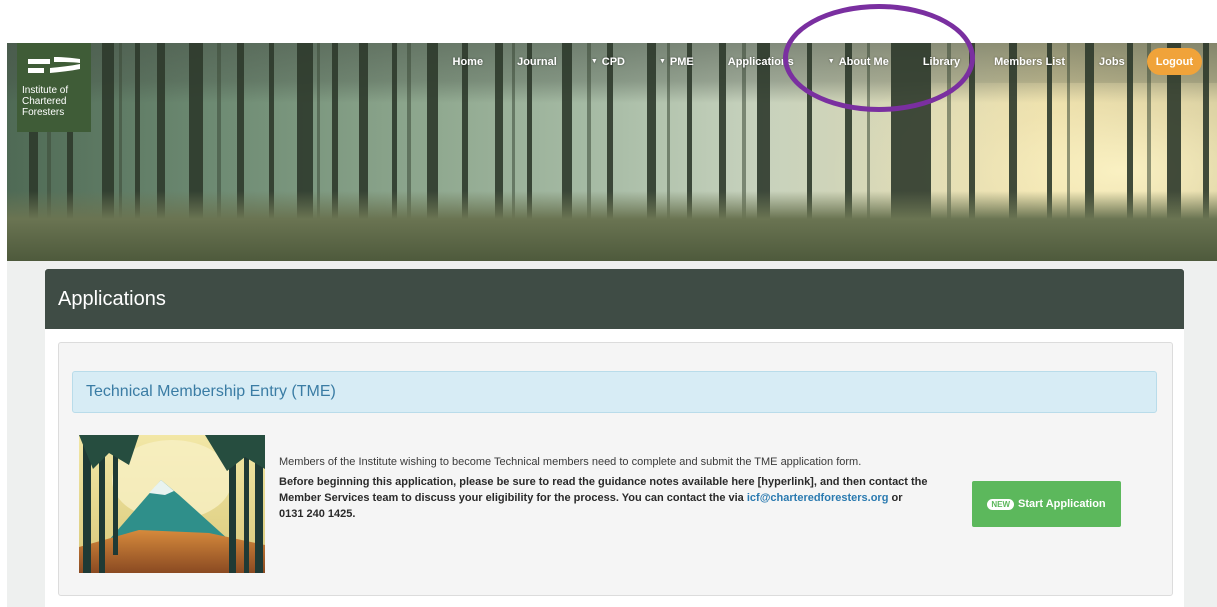  I want to click on nav-pme: ▼ PME, so click(676, 62).